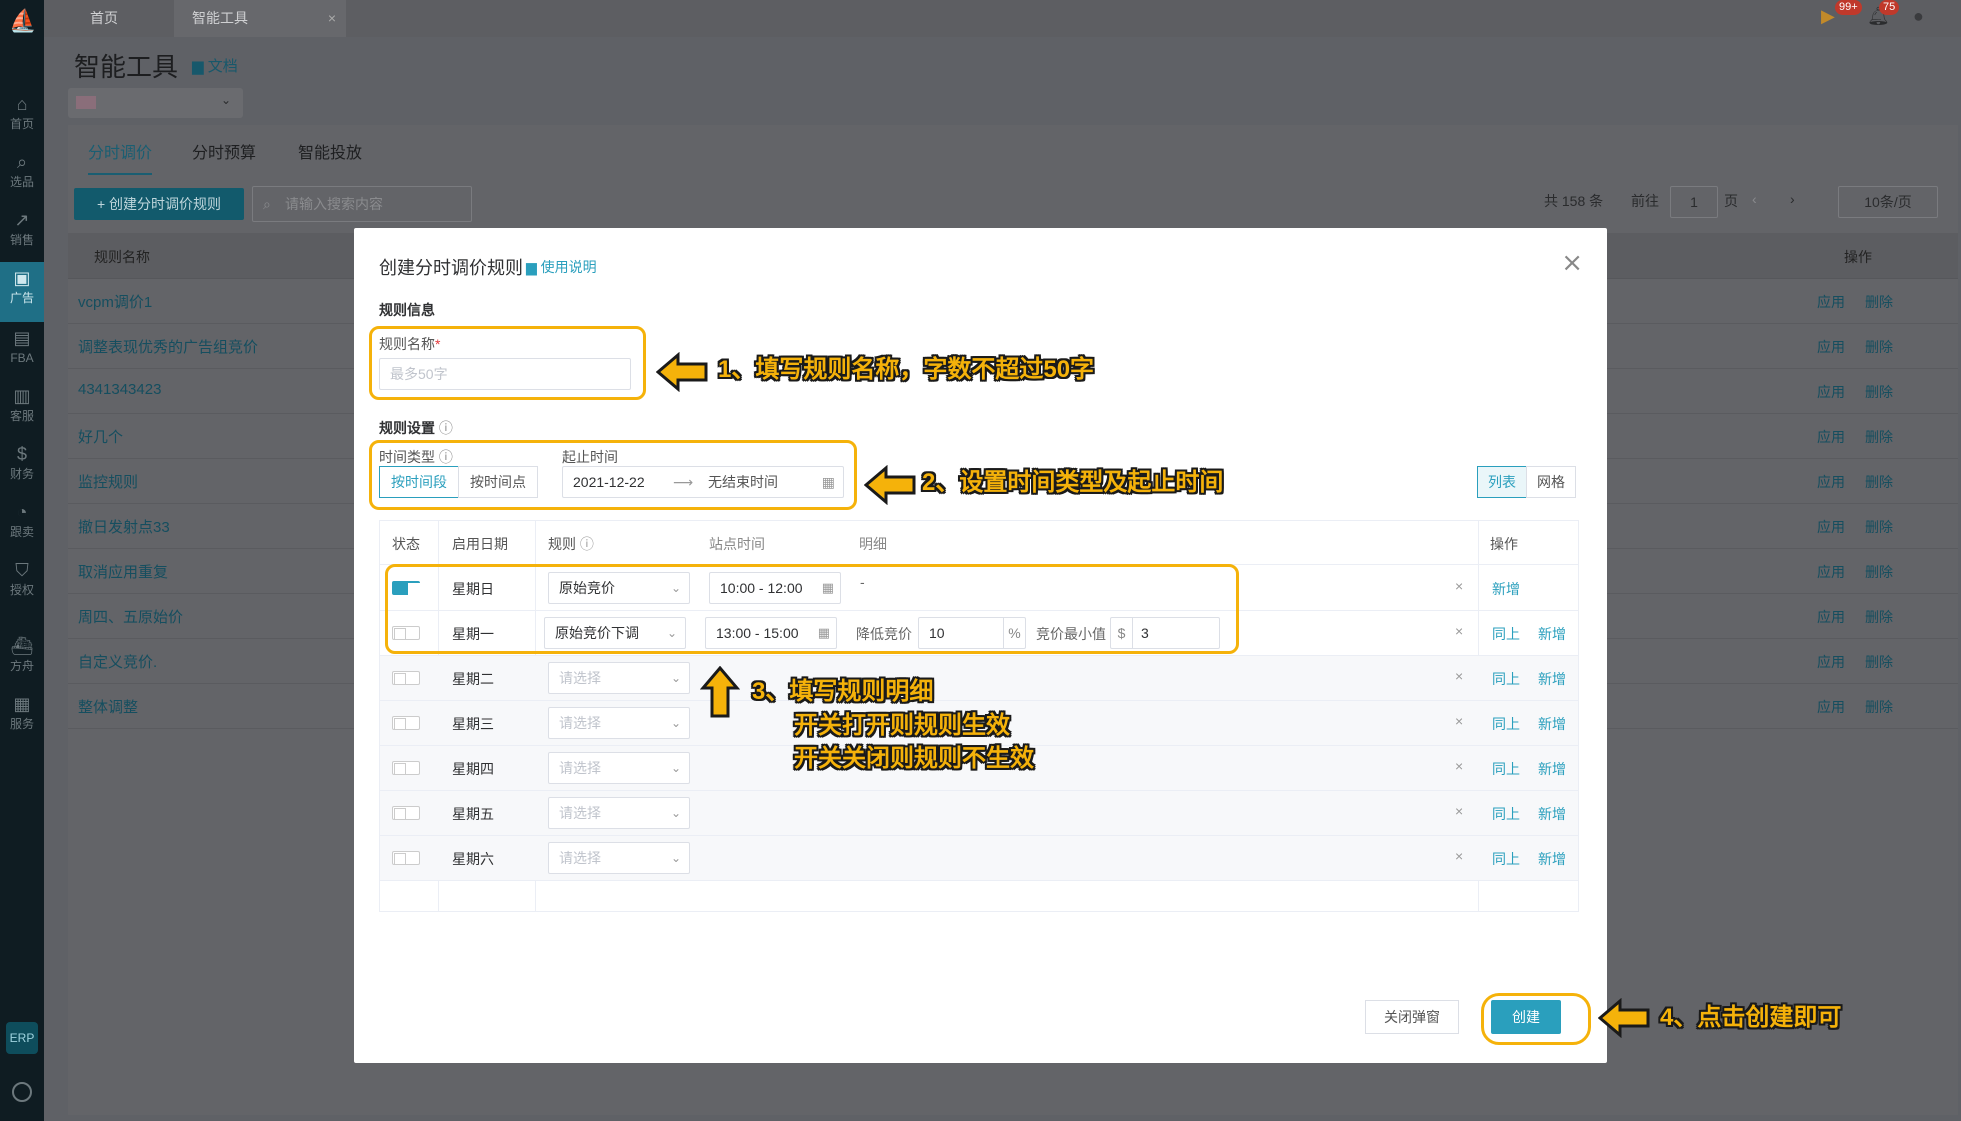 This screenshot has height=1121, width=1961. I want to click on rule-name-link: 监控规则, so click(108, 481).